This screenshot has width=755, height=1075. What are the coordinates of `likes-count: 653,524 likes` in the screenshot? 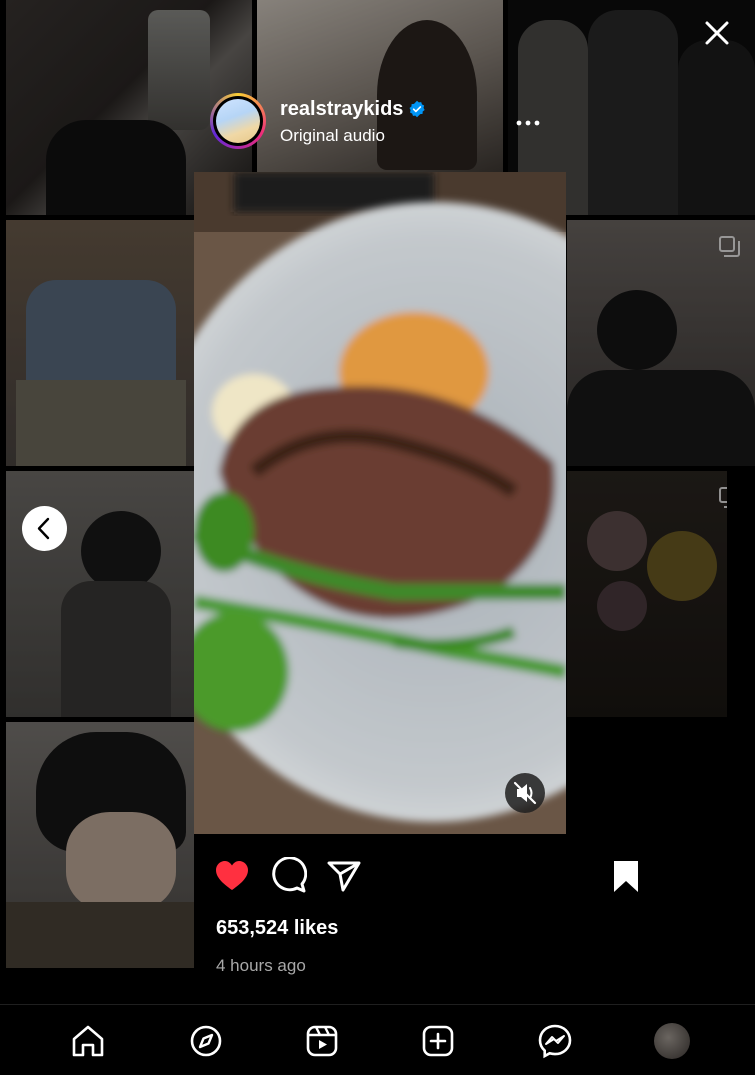 It's located at (277, 928).